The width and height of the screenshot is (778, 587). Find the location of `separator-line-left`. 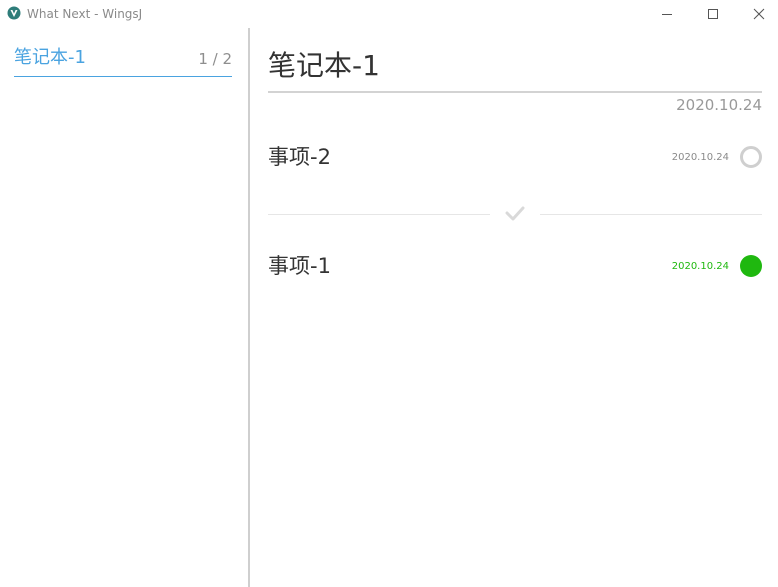

separator-line-left is located at coordinates (379, 214).